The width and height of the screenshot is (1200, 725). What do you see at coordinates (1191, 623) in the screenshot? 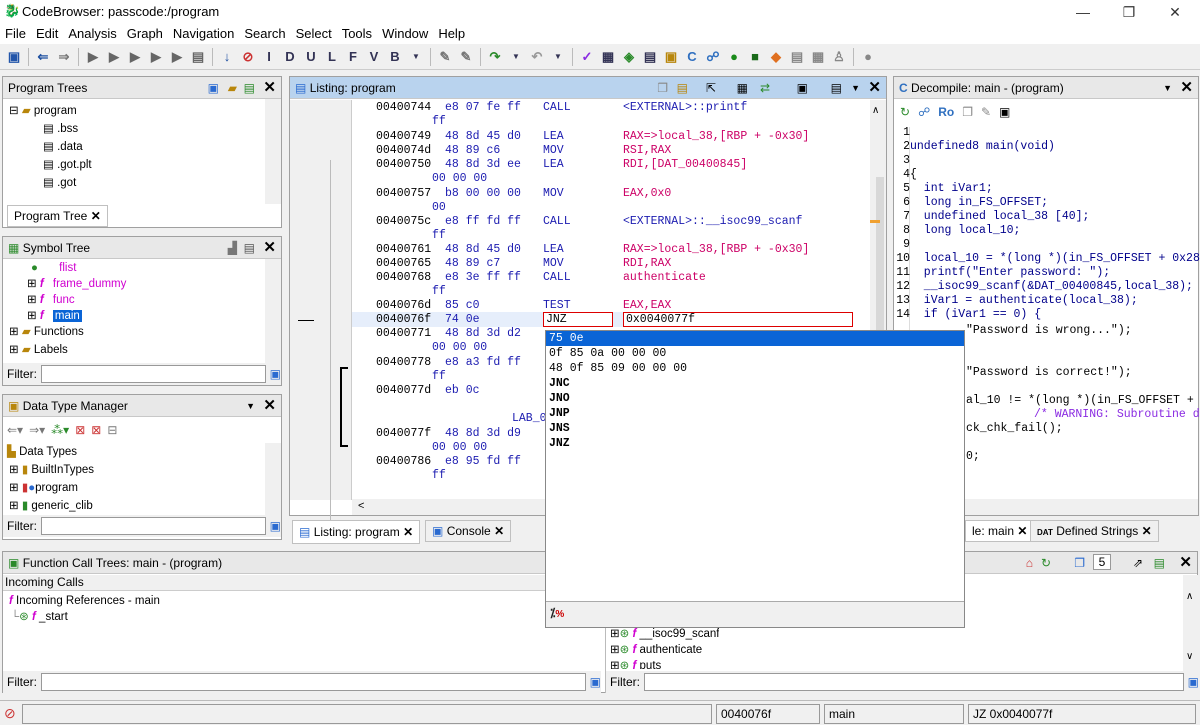
I see `scrollbar: ∧ ∨` at bounding box center [1191, 623].